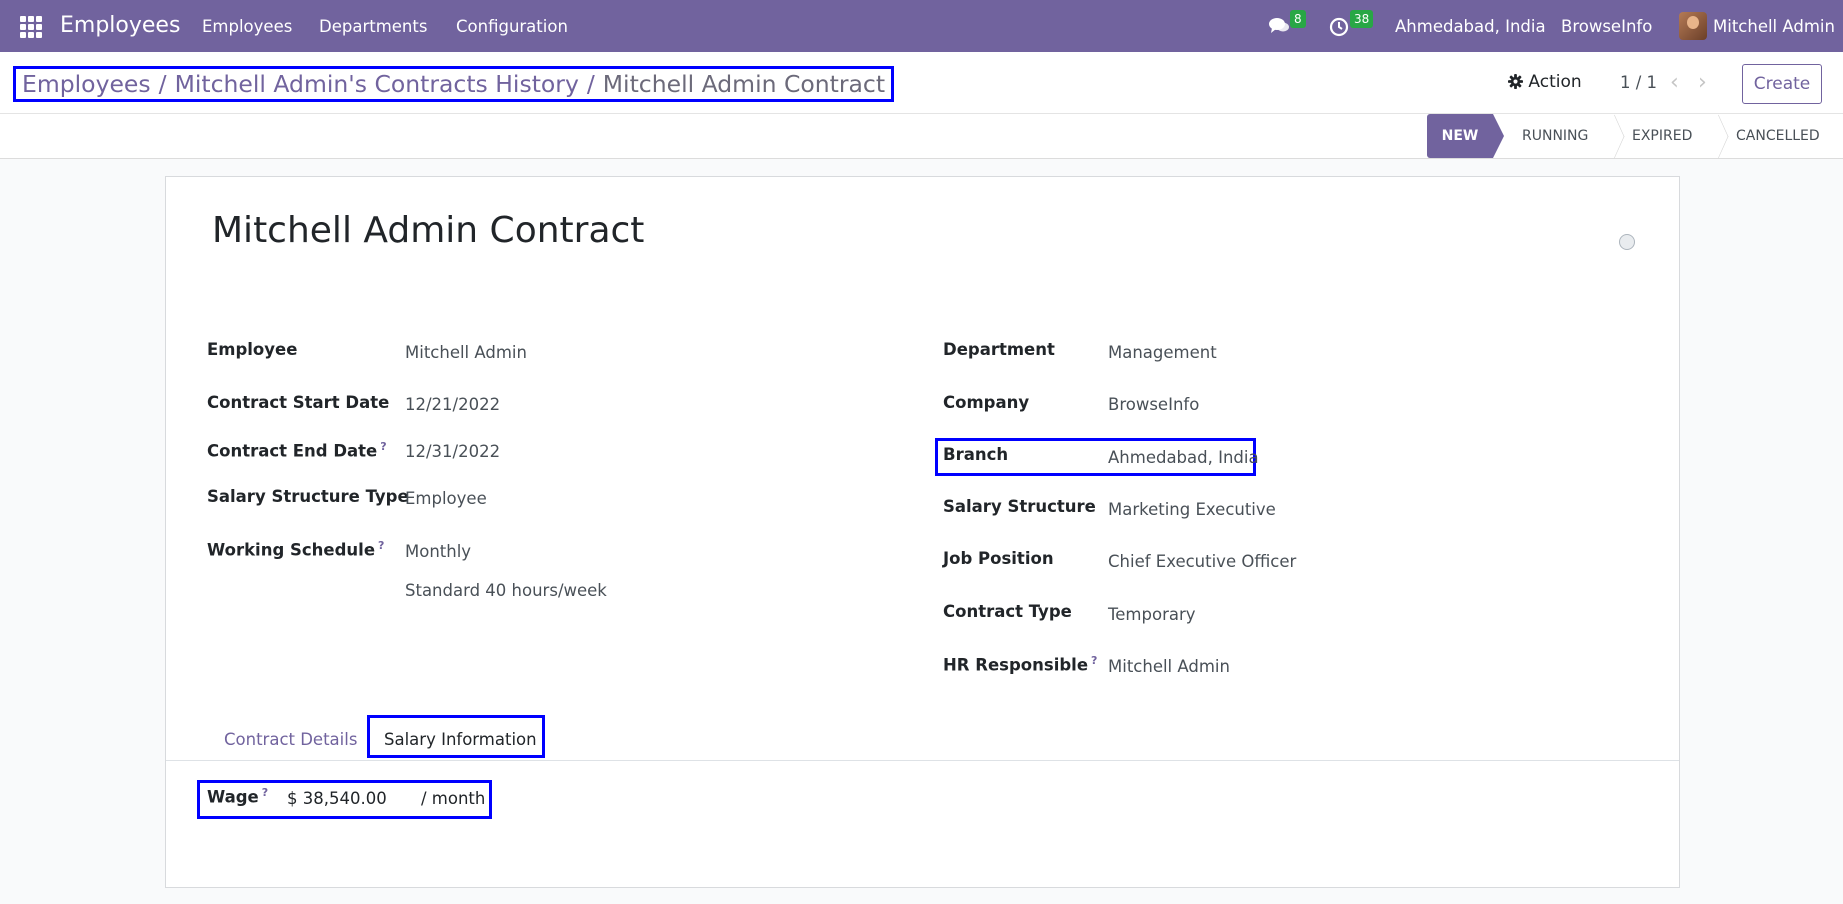  Describe the element at coordinates (120, 25) in the screenshot. I see `app-title: Employees` at that location.